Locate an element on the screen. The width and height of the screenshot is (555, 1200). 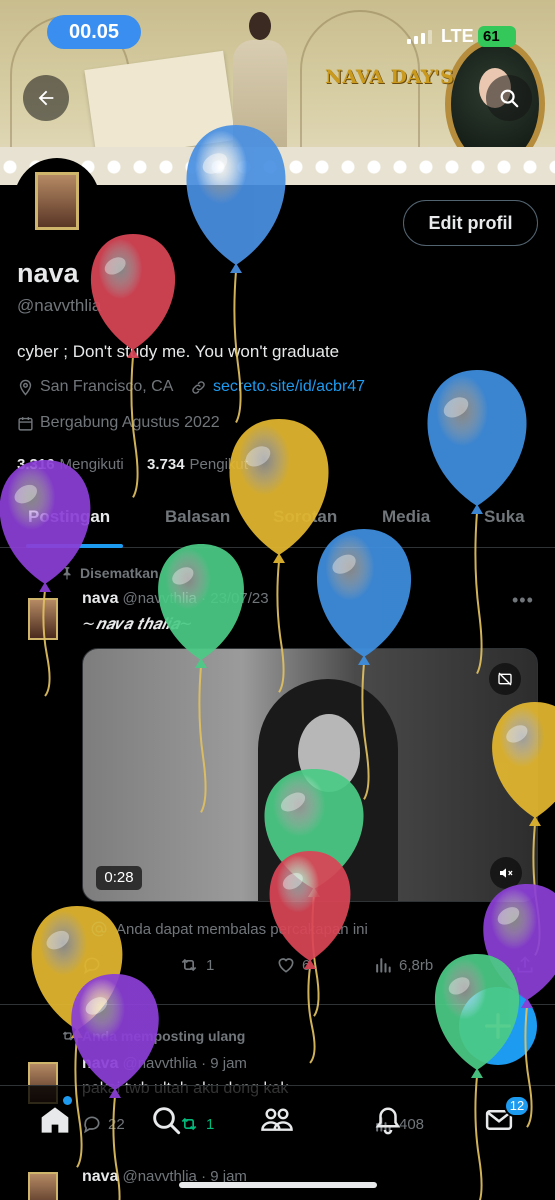
profile-avatar is located at coordinates (57, 201).